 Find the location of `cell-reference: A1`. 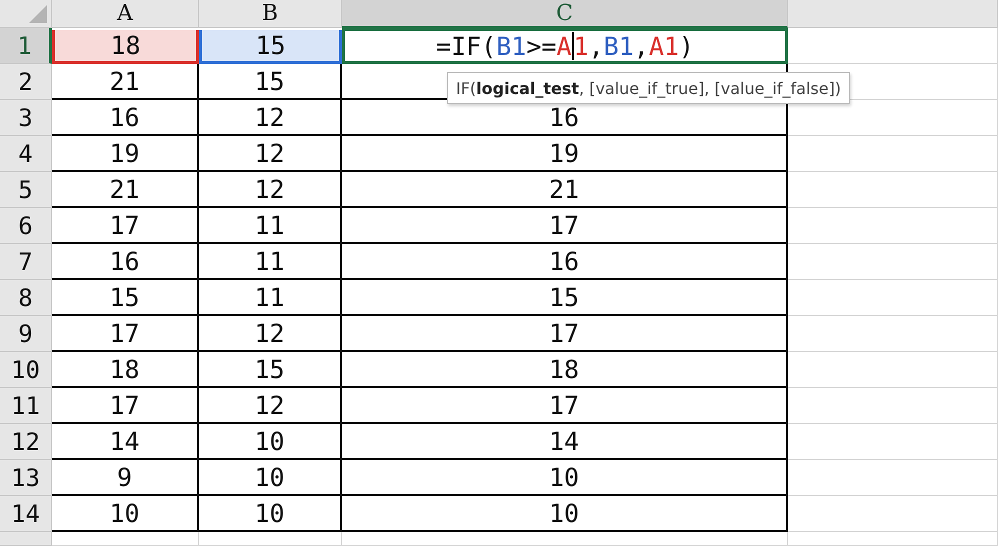

cell-reference: A1 is located at coordinates (663, 46).